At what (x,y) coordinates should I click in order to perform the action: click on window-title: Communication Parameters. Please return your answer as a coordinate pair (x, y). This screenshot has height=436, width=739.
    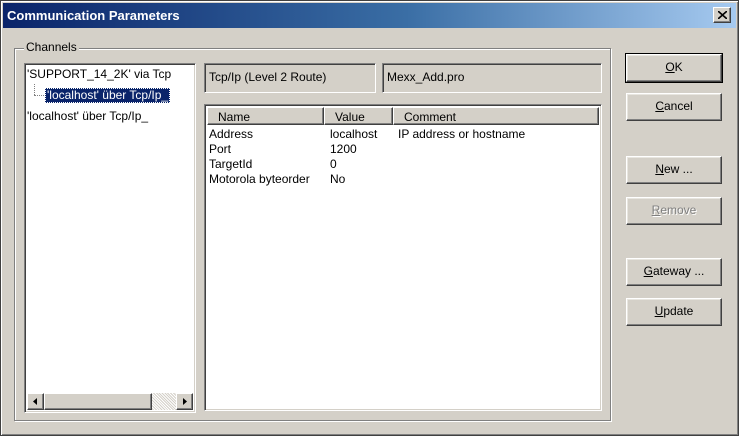
    Looking at the image, I should click on (93, 15).